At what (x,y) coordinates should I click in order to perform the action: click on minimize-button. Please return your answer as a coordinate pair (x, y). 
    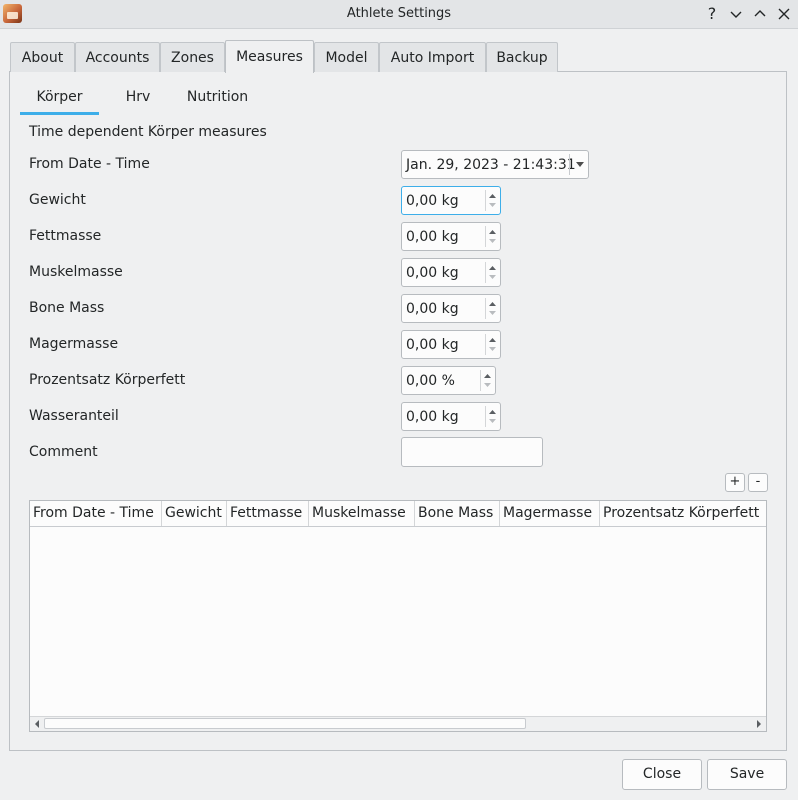
    Looking at the image, I should click on (736, 14).